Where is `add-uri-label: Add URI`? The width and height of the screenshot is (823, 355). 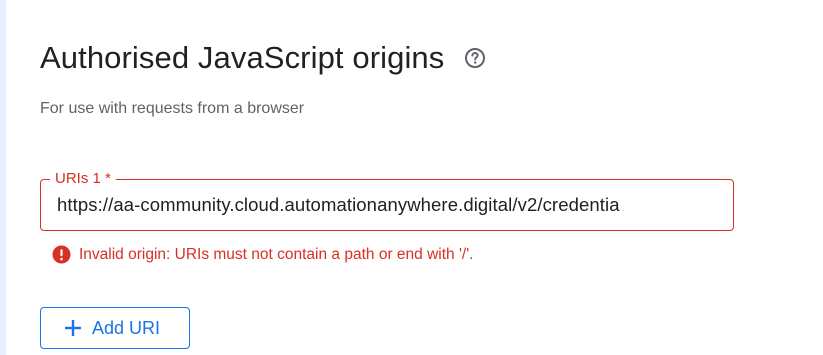 add-uri-label: Add URI is located at coordinates (126, 327).